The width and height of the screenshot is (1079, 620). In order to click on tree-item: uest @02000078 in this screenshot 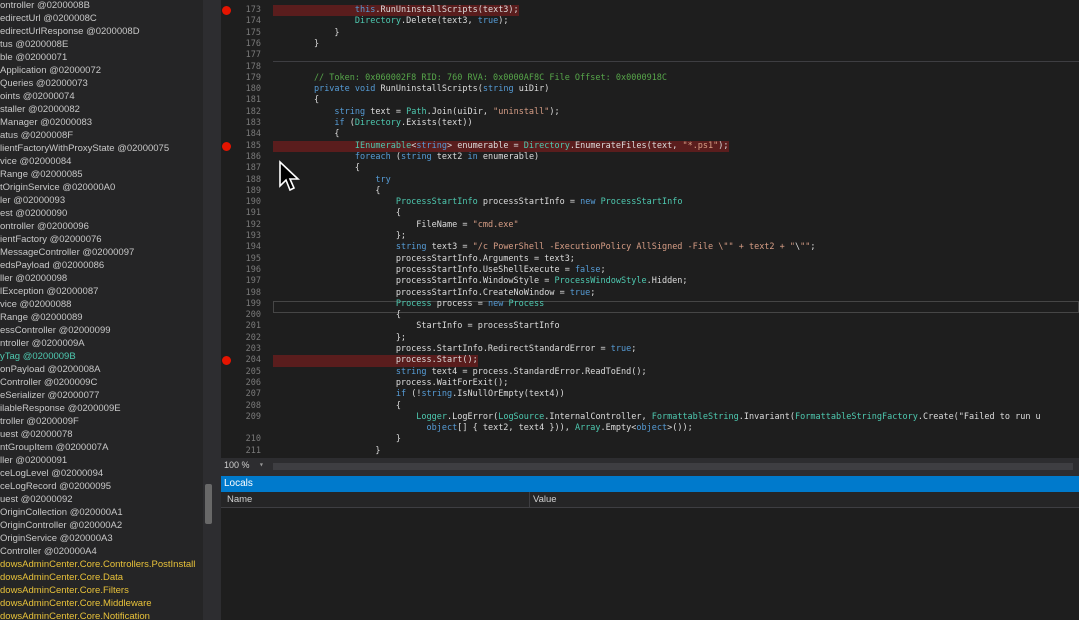, I will do `click(36, 434)`.